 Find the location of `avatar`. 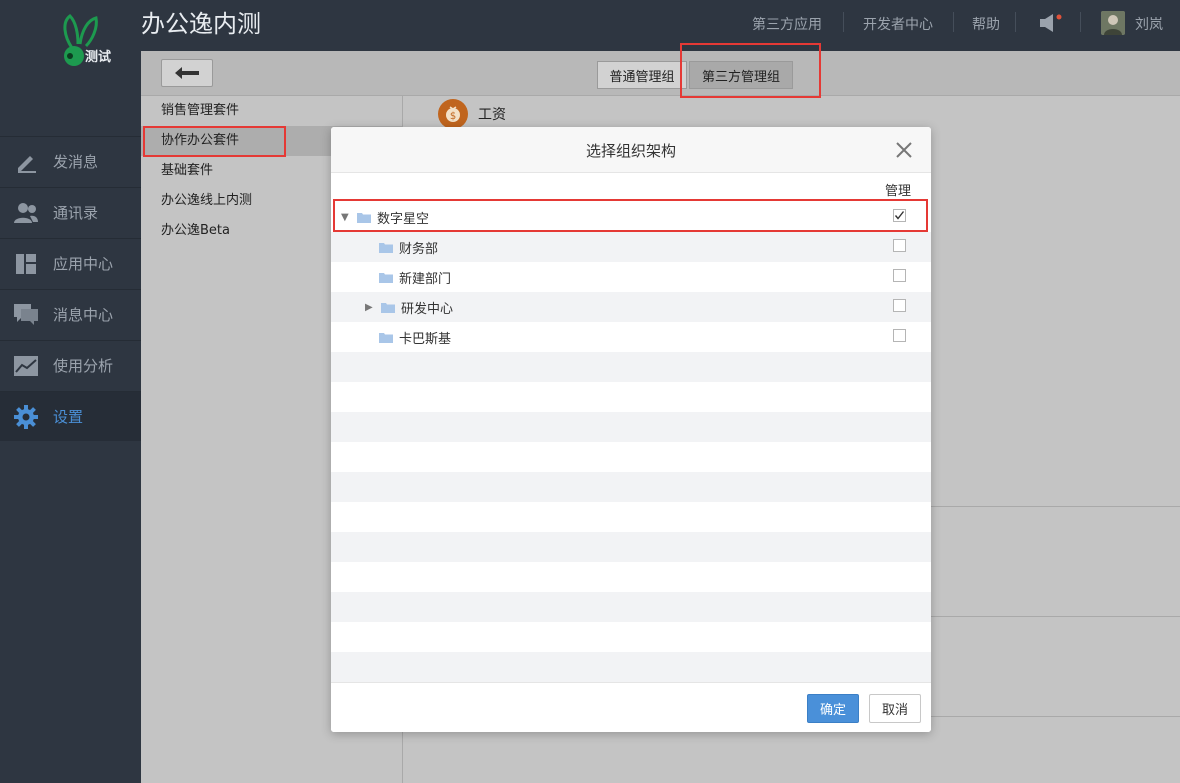

avatar is located at coordinates (1113, 23).